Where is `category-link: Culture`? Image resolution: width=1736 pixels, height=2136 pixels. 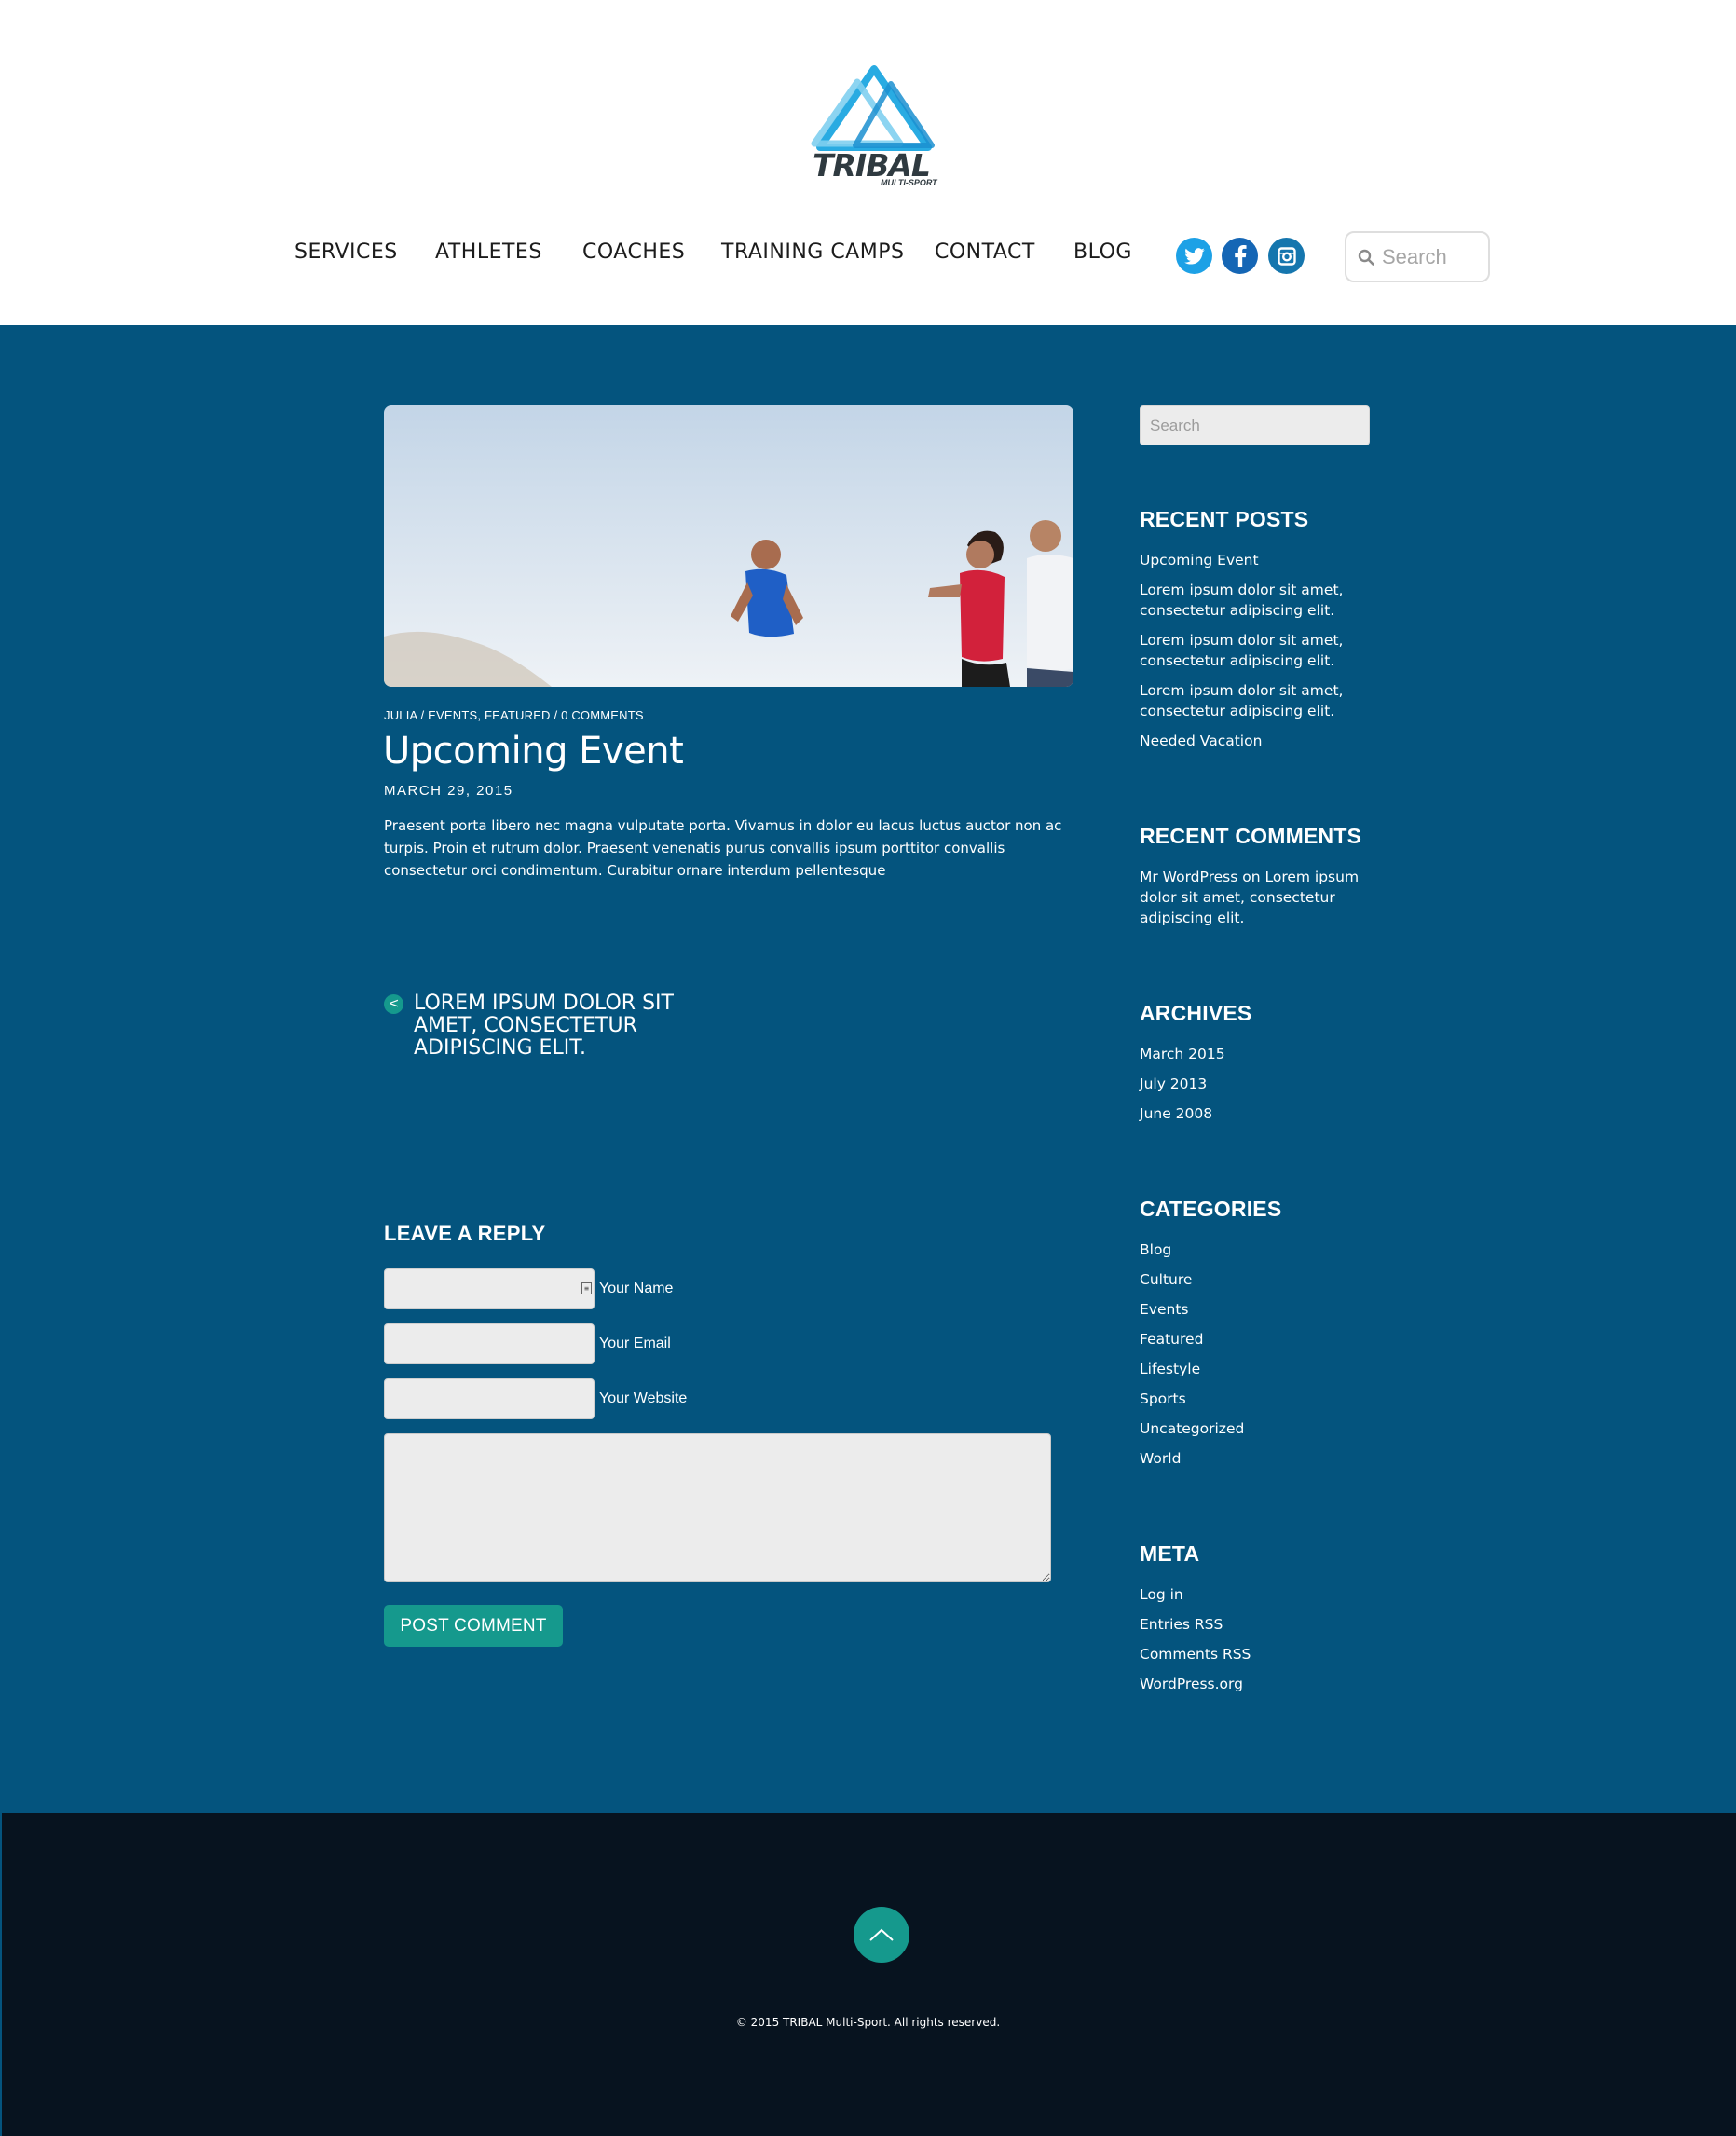
category-link: Culture is located at coordinates (1251, 1279).